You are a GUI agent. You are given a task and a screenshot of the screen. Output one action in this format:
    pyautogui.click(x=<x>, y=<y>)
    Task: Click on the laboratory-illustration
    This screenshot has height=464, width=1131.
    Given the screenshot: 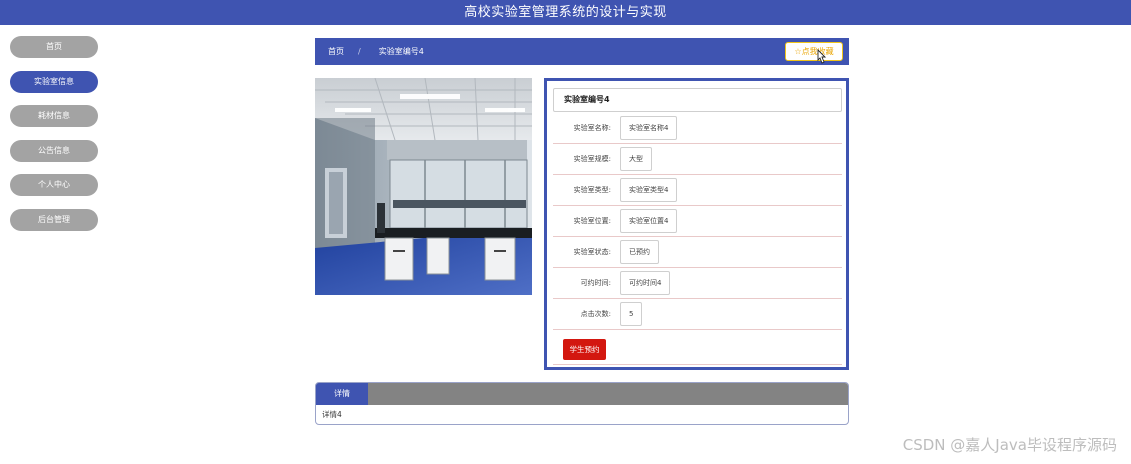 What is the action you would take?
    pyautogui.click(x=423, y=186)
    